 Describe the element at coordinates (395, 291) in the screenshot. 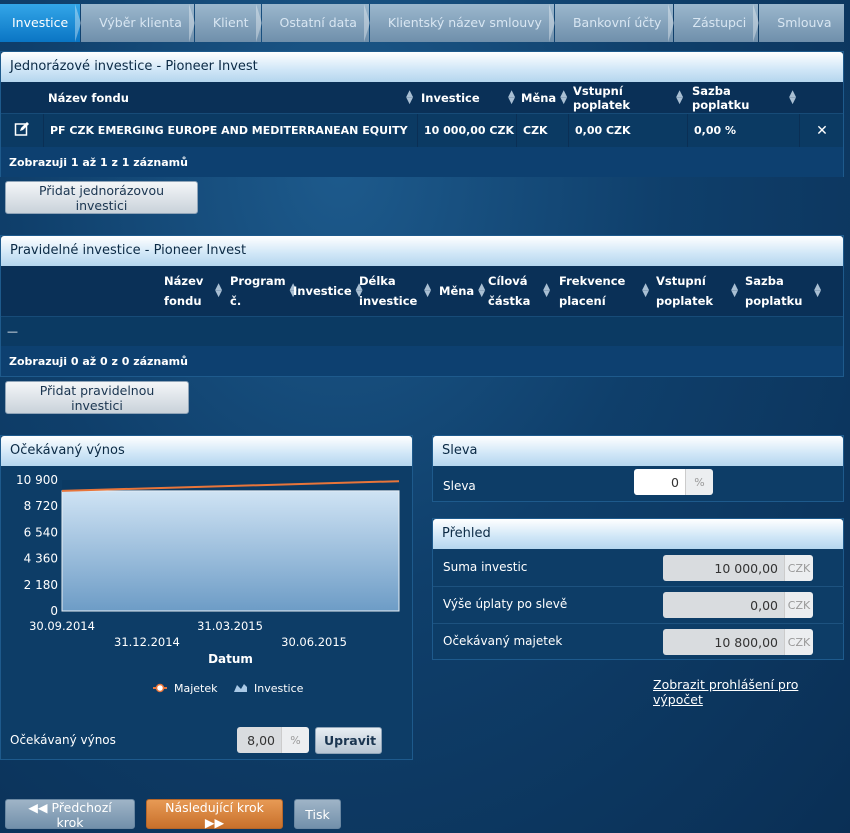

I see `col-length: Délka investice ▲ ▼` at that location.